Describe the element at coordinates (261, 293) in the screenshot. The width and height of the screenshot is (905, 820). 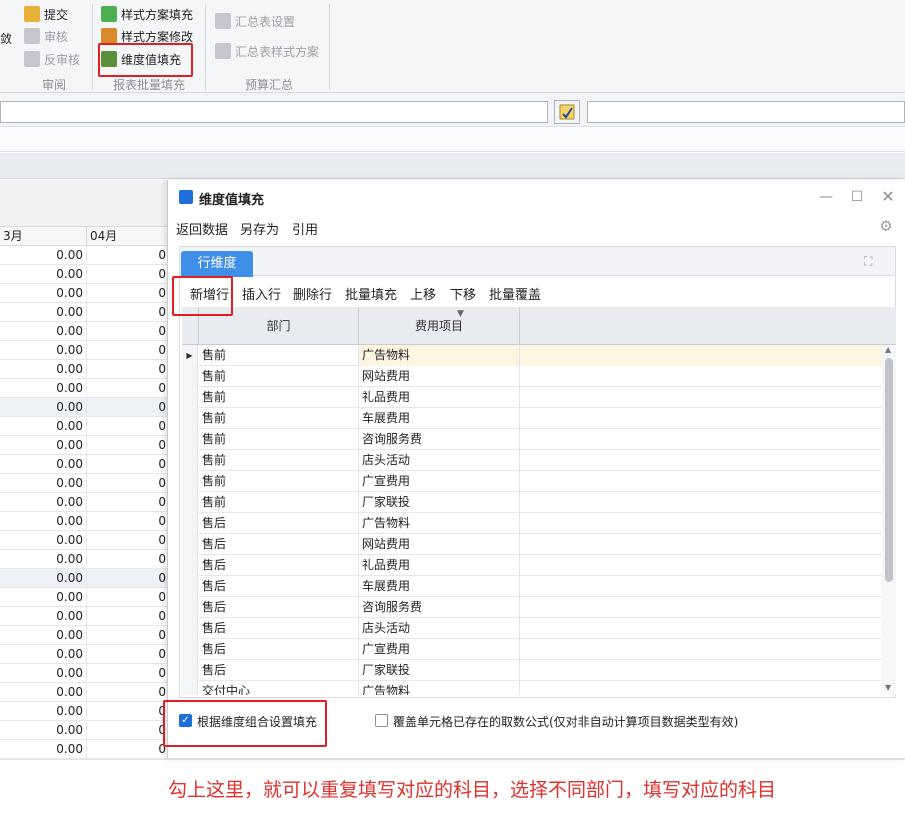
I see `insert-row-button: 插入行` at that location.